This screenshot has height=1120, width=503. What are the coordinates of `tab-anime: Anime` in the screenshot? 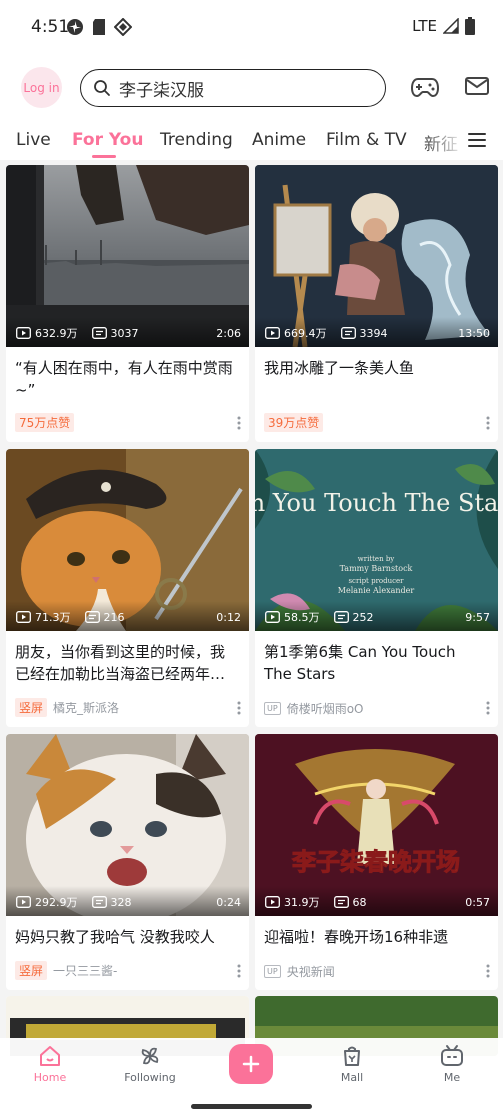 It's located at (279, 140).